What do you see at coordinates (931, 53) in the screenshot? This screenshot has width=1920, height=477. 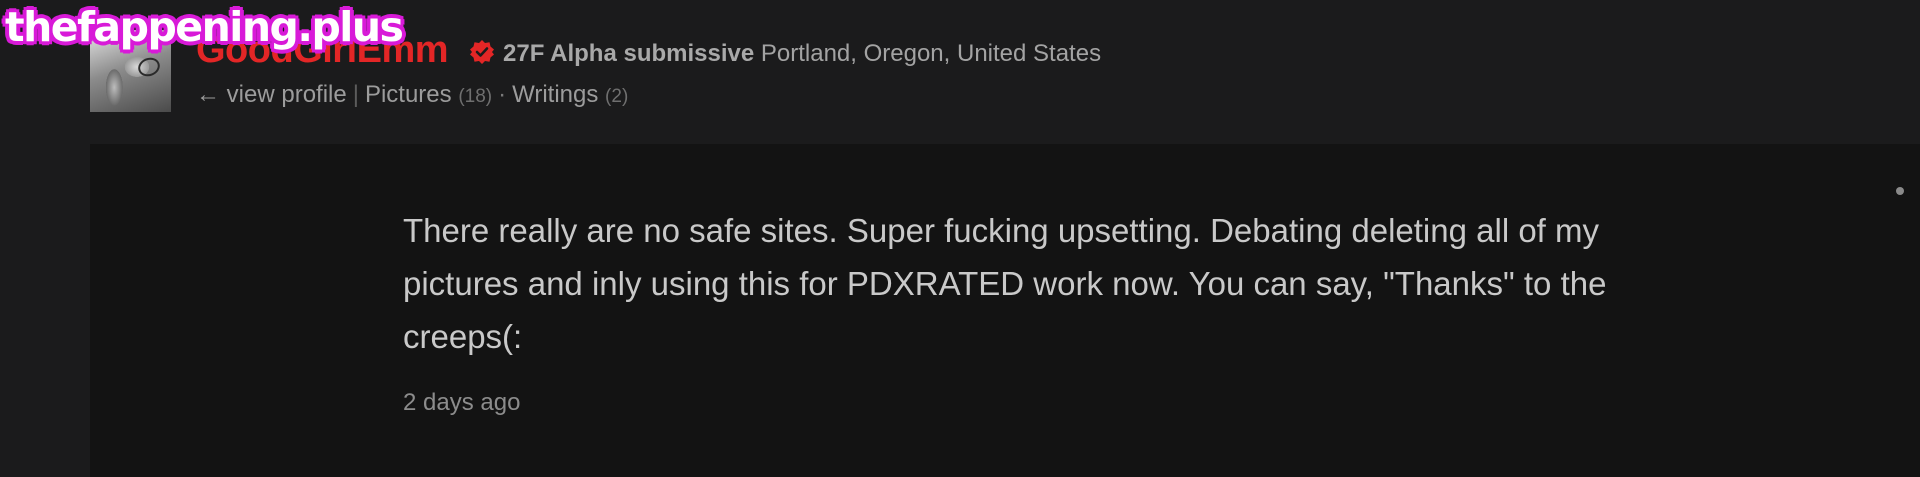 I see `profile-location: Portland, Oregon, United States` at bounding box center [931, 53].